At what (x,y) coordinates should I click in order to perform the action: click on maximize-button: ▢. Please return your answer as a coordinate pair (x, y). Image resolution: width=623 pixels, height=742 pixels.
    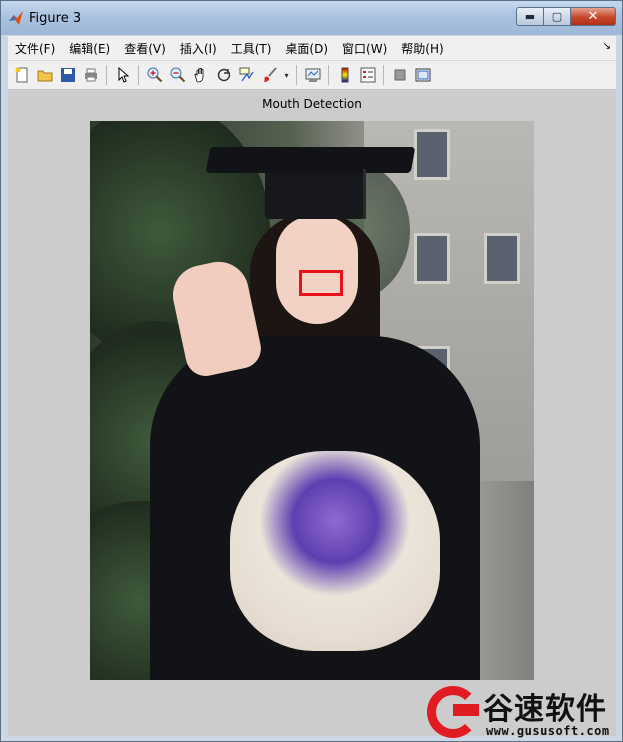
    Looking at the image, I should click on (556, 16).